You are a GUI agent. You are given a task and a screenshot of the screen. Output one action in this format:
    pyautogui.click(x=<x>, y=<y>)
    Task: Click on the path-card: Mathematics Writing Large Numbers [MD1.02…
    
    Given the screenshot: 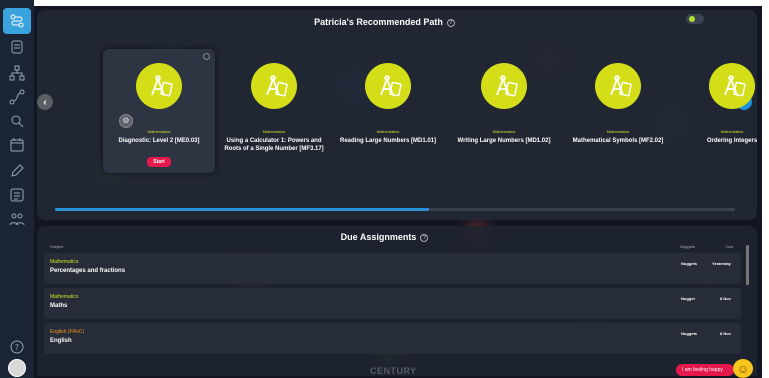 What is the action you would take?
    pyautogui.click(x=504, y=111)
    